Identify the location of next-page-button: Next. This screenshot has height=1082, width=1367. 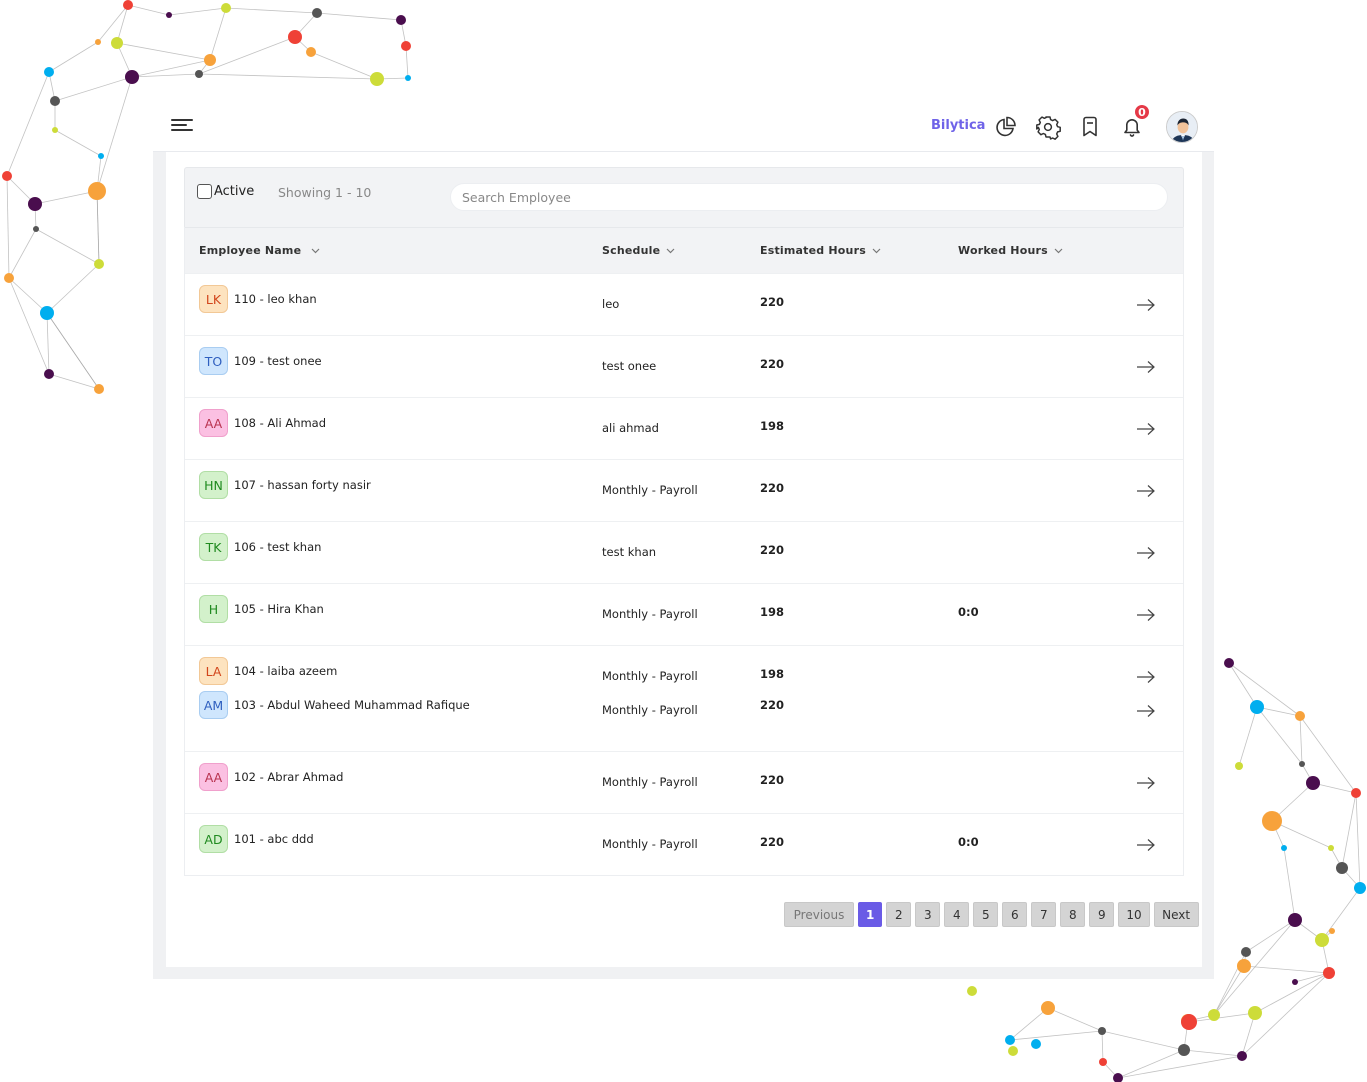
(1176, 914).